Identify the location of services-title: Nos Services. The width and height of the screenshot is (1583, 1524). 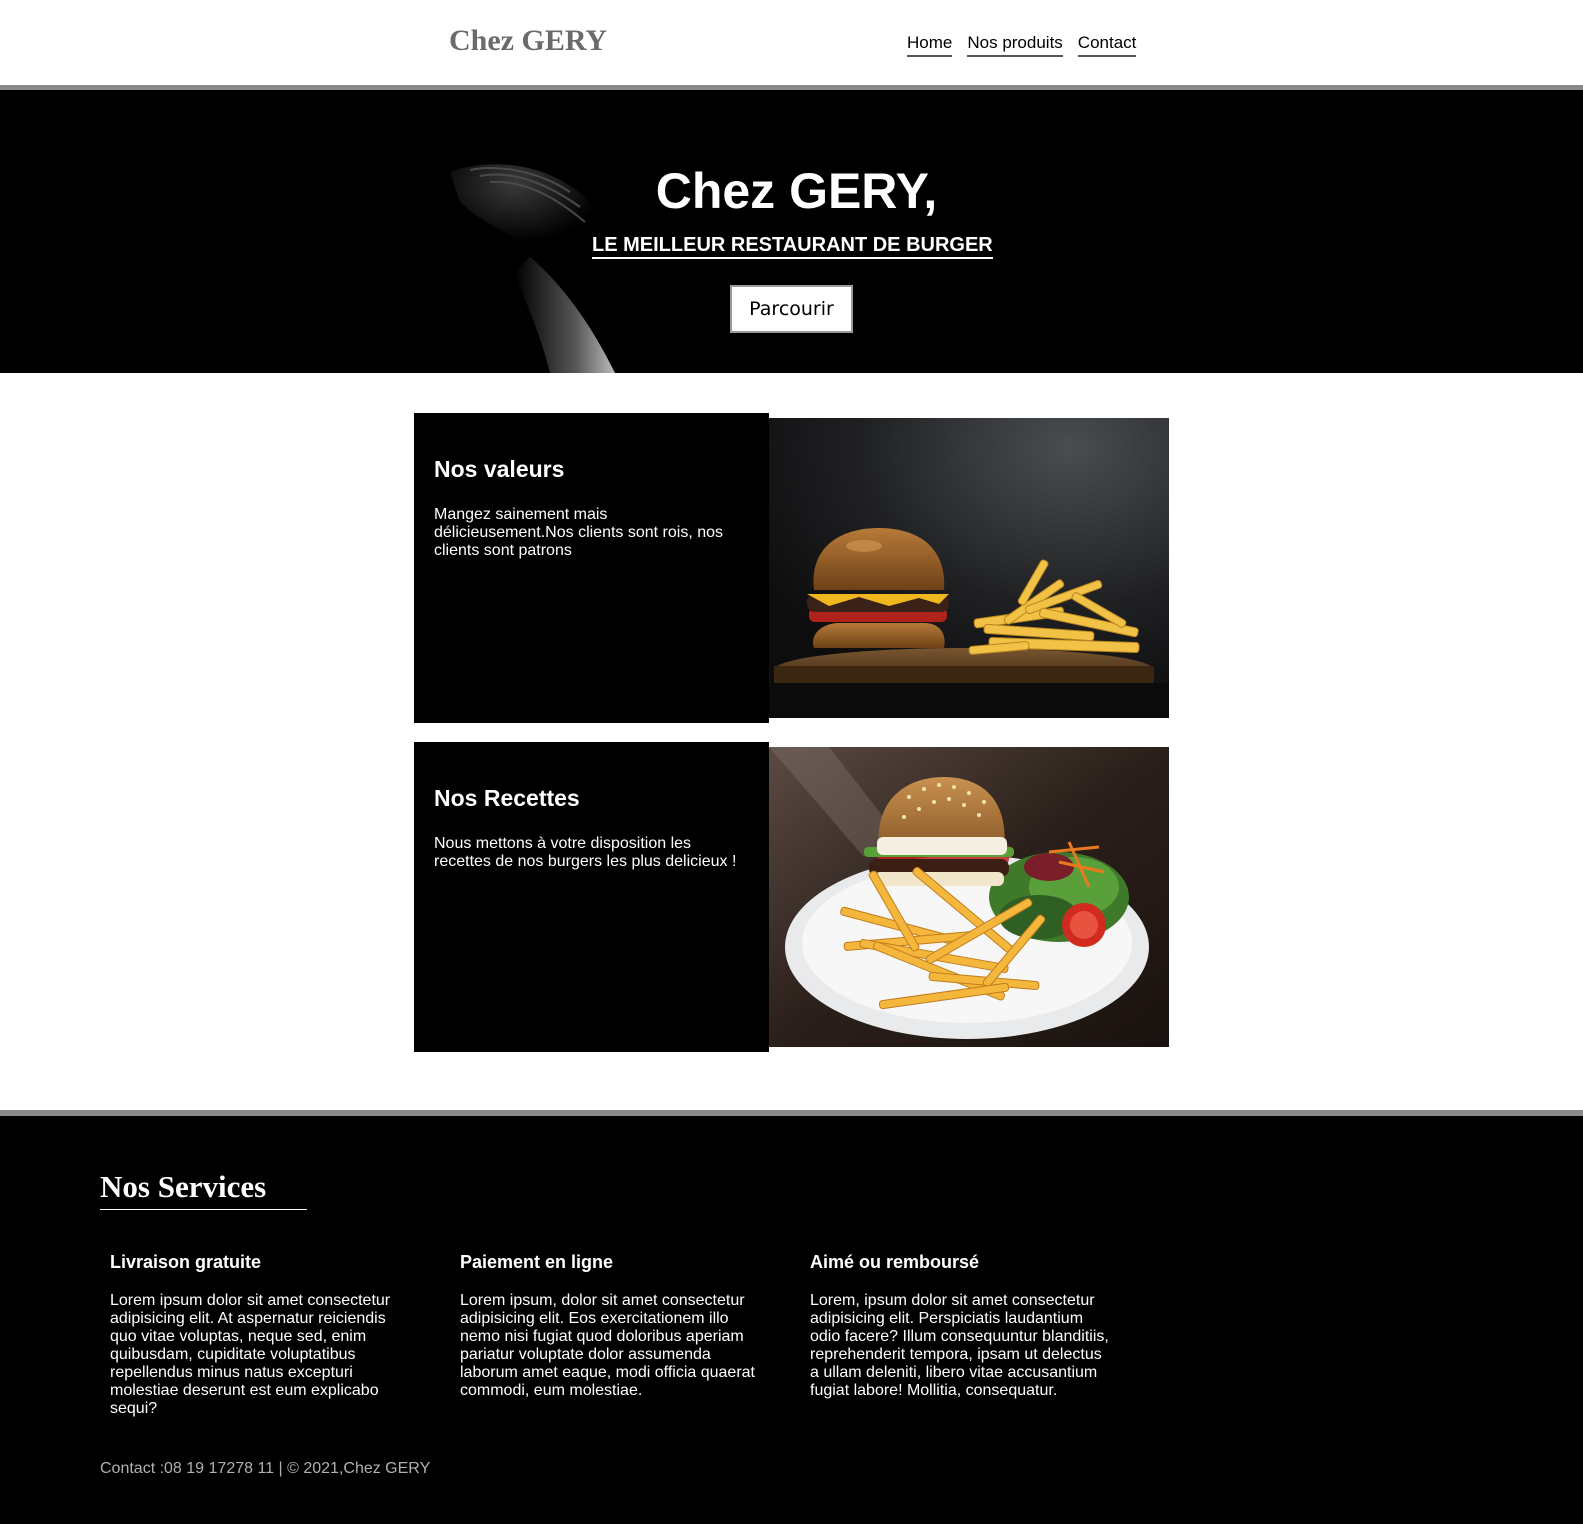
(183, 1186).